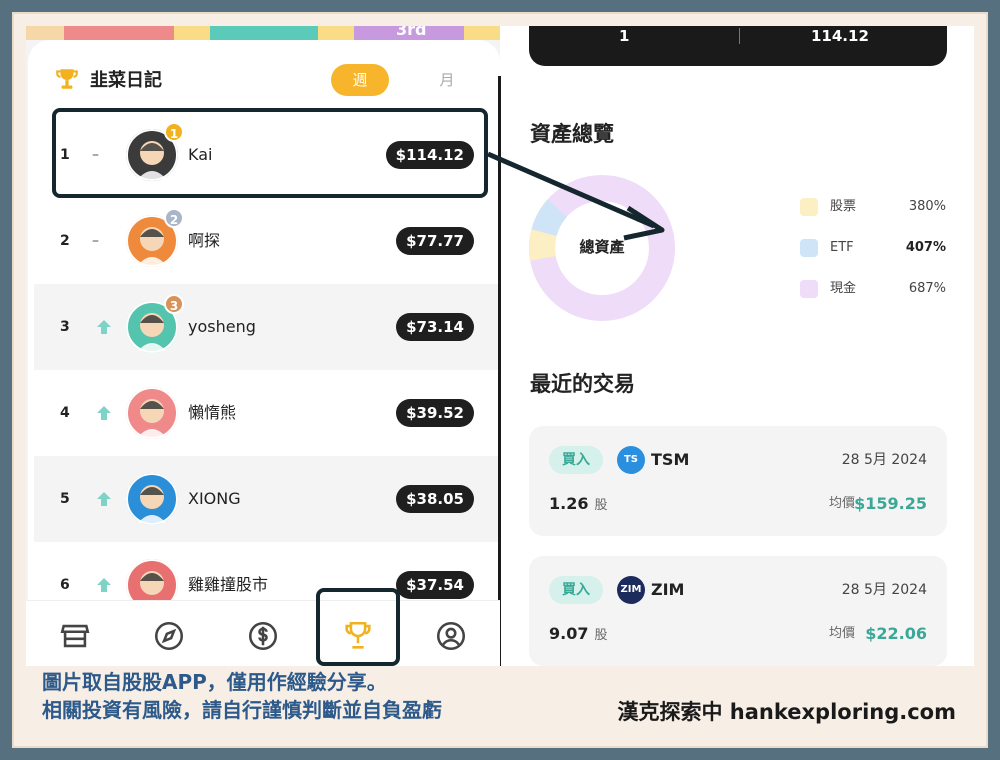 The height and width of the screenshot is (760, 1000). What do you see at coordinates (204, 240) in the screenshot?
I see `rank-username: 啊探` at bounding box center [204, 240].